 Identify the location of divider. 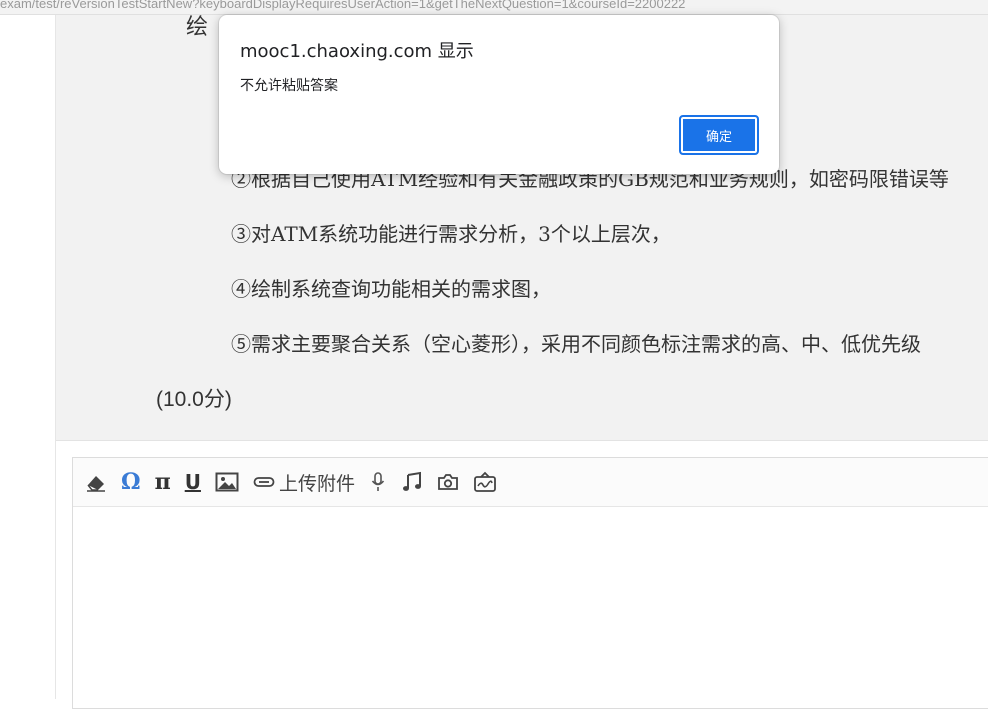
(522, 440).